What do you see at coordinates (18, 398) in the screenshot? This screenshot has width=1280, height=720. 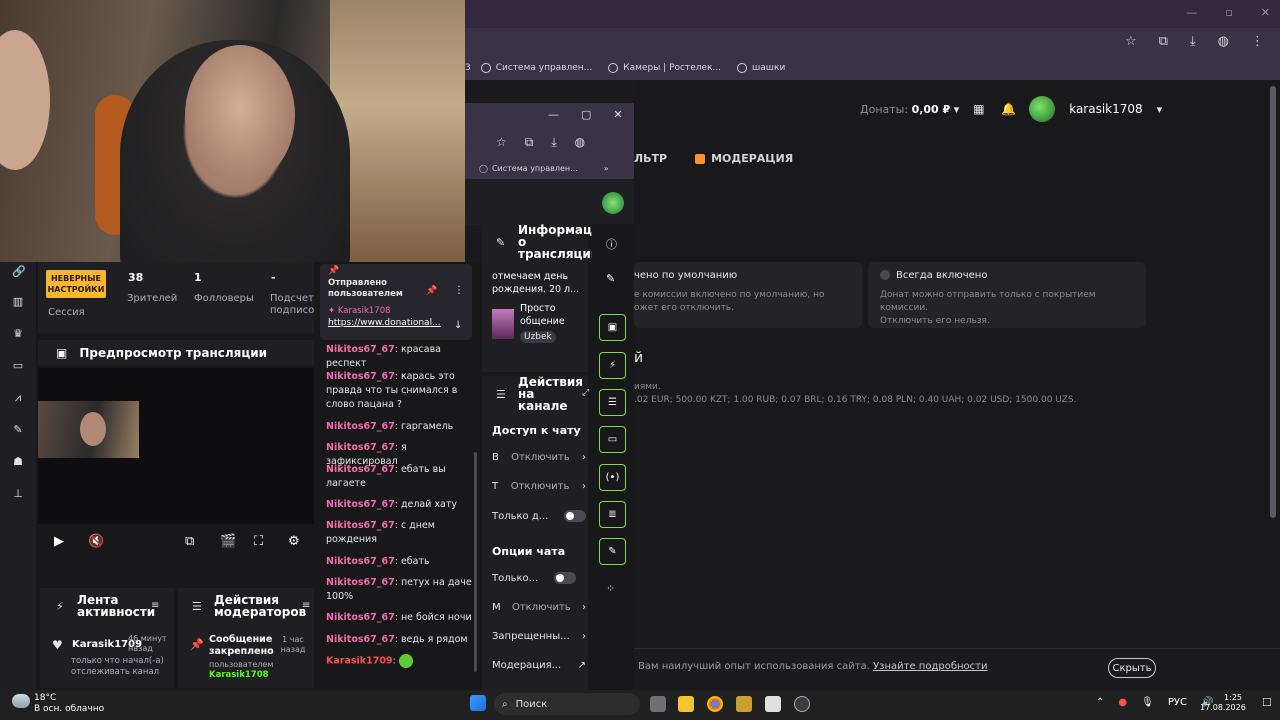 I see `analytics-icon: ⩘` at bounding box center [18, 398].